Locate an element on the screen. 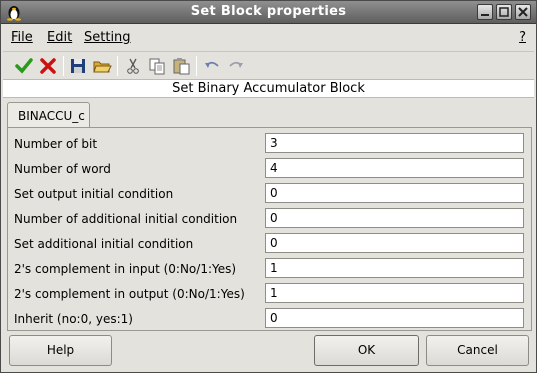 The width and height of the screenshot is (537, 373). minimize-icon is located at coordinates (485, 15).